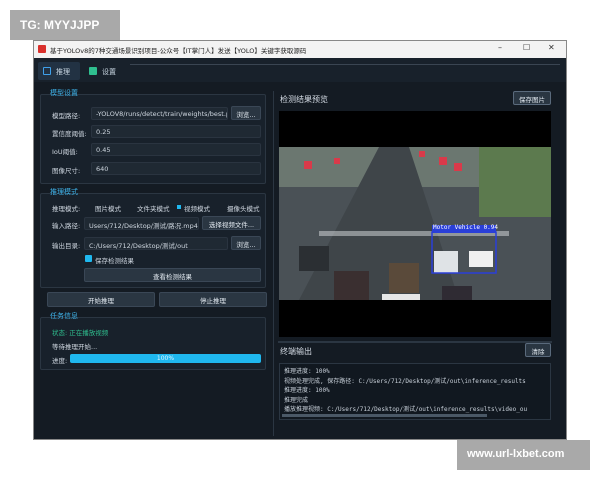 Image resolution: width=600 pixels, height=480 pixels. Describe the element at coordinates (66, 116) in the screenshot. I see `model-path-label: 模型路径:` at that location.